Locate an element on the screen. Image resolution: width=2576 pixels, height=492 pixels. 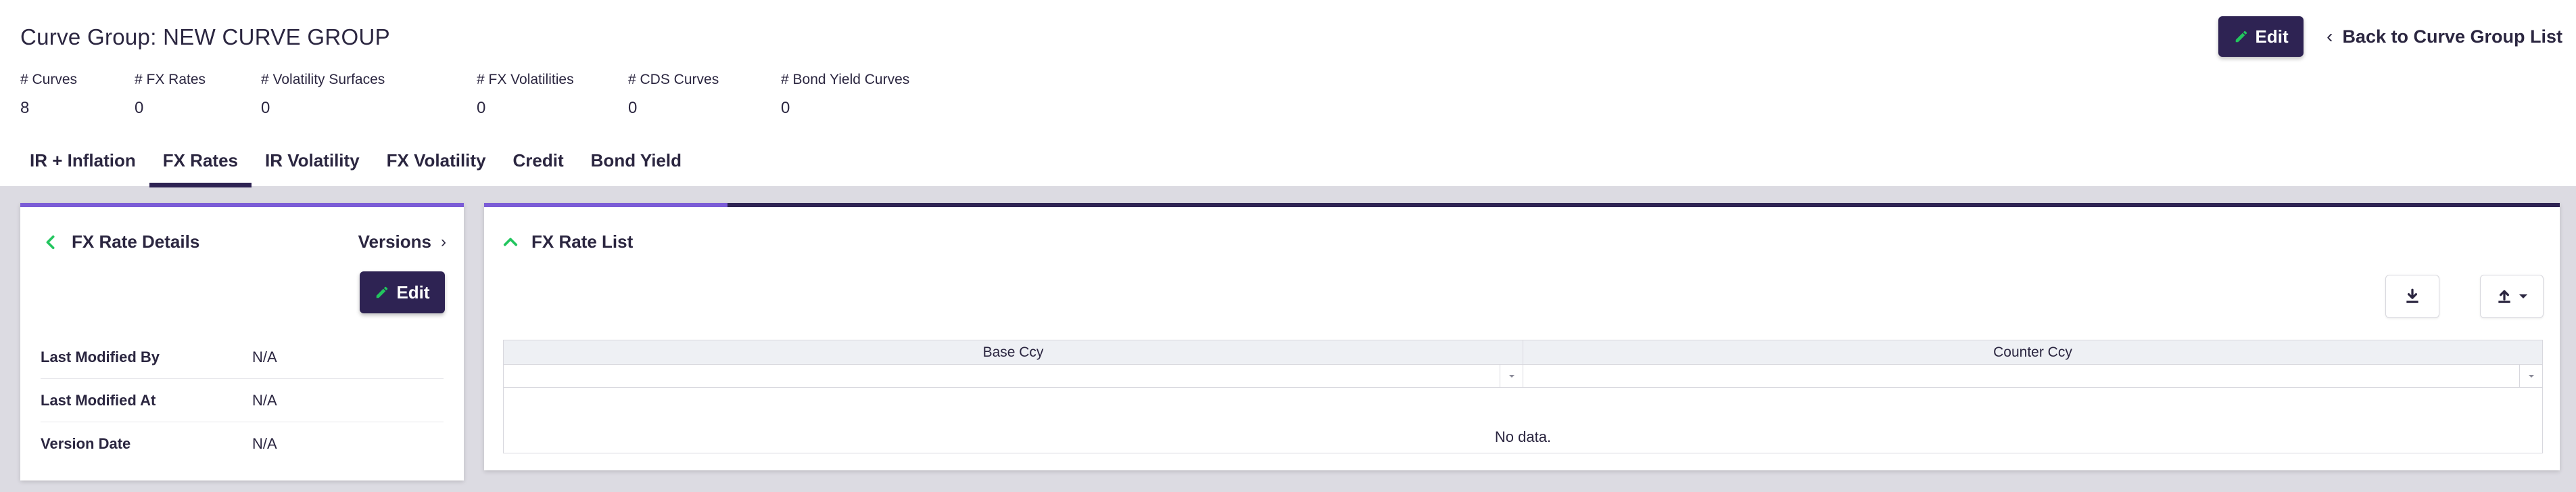
chevron-right-icon: › is located at coordinates (443, 241).